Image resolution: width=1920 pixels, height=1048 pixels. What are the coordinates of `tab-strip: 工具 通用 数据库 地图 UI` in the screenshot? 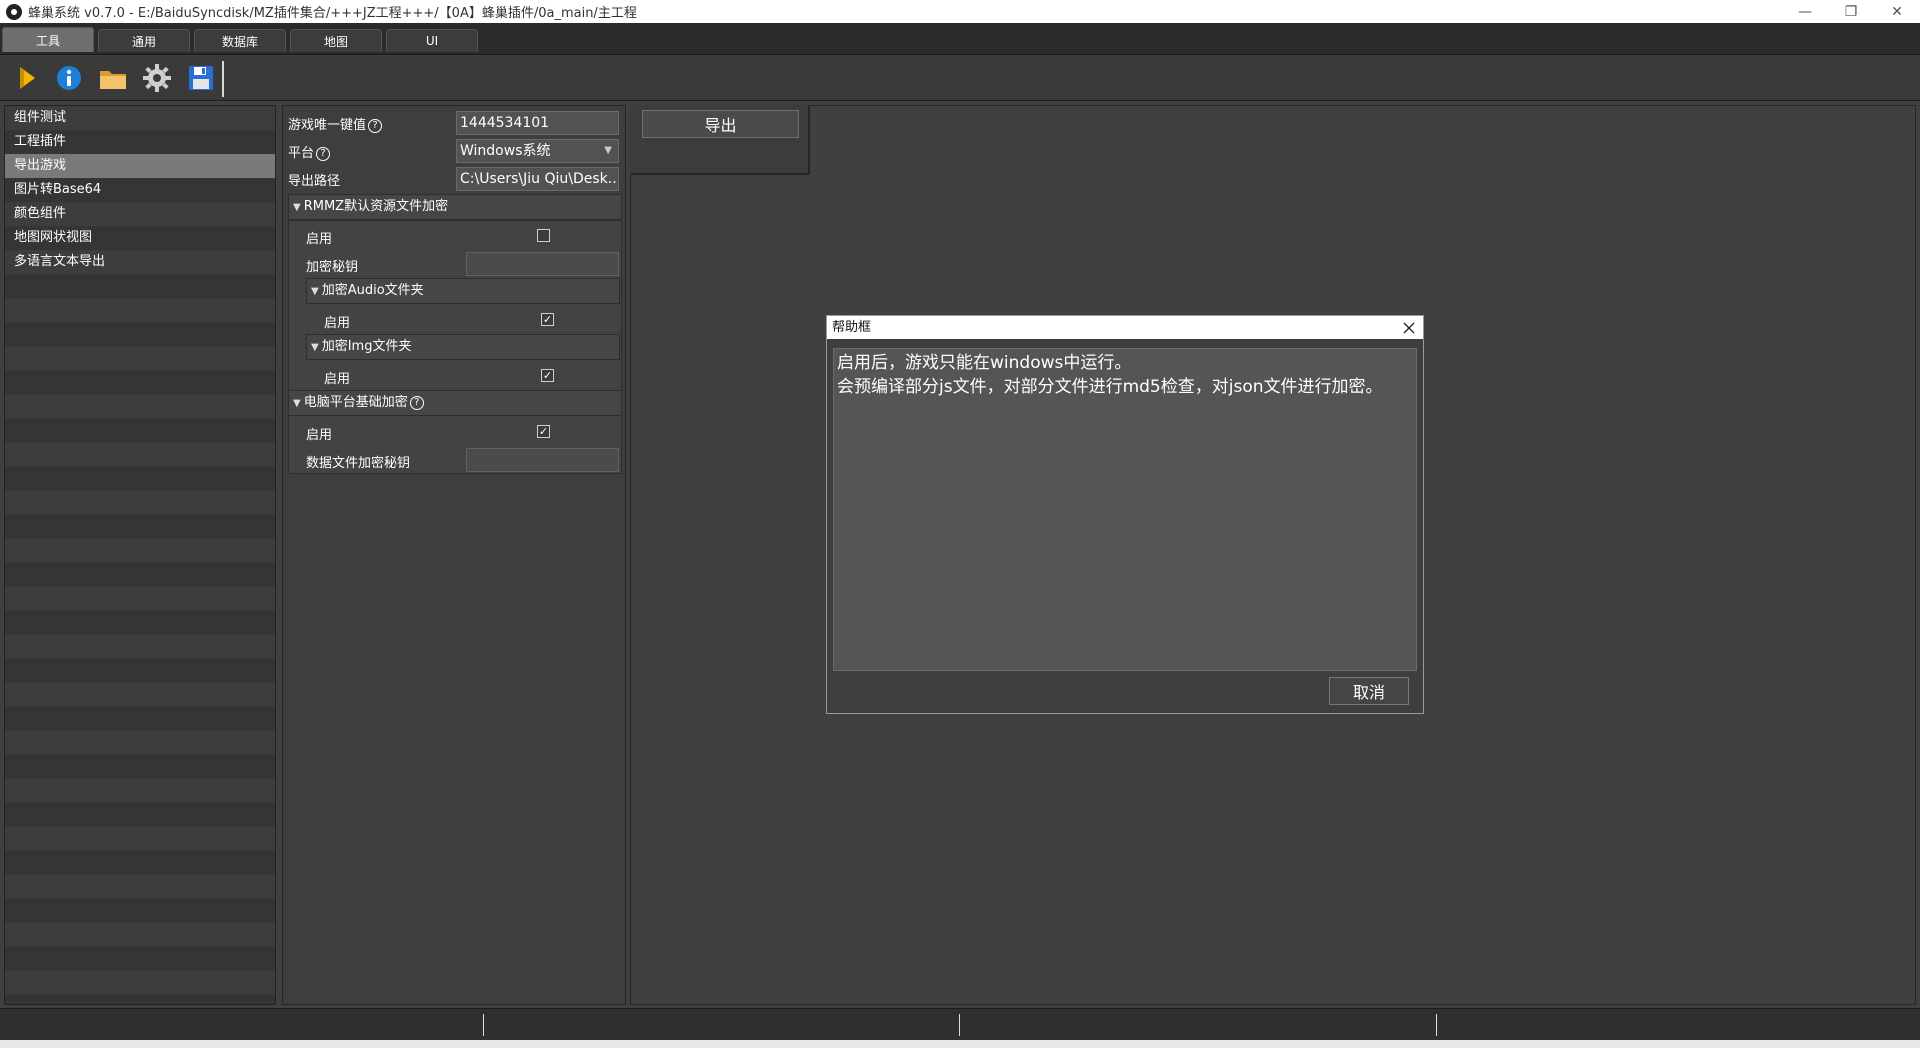 It's located at (960, 39).